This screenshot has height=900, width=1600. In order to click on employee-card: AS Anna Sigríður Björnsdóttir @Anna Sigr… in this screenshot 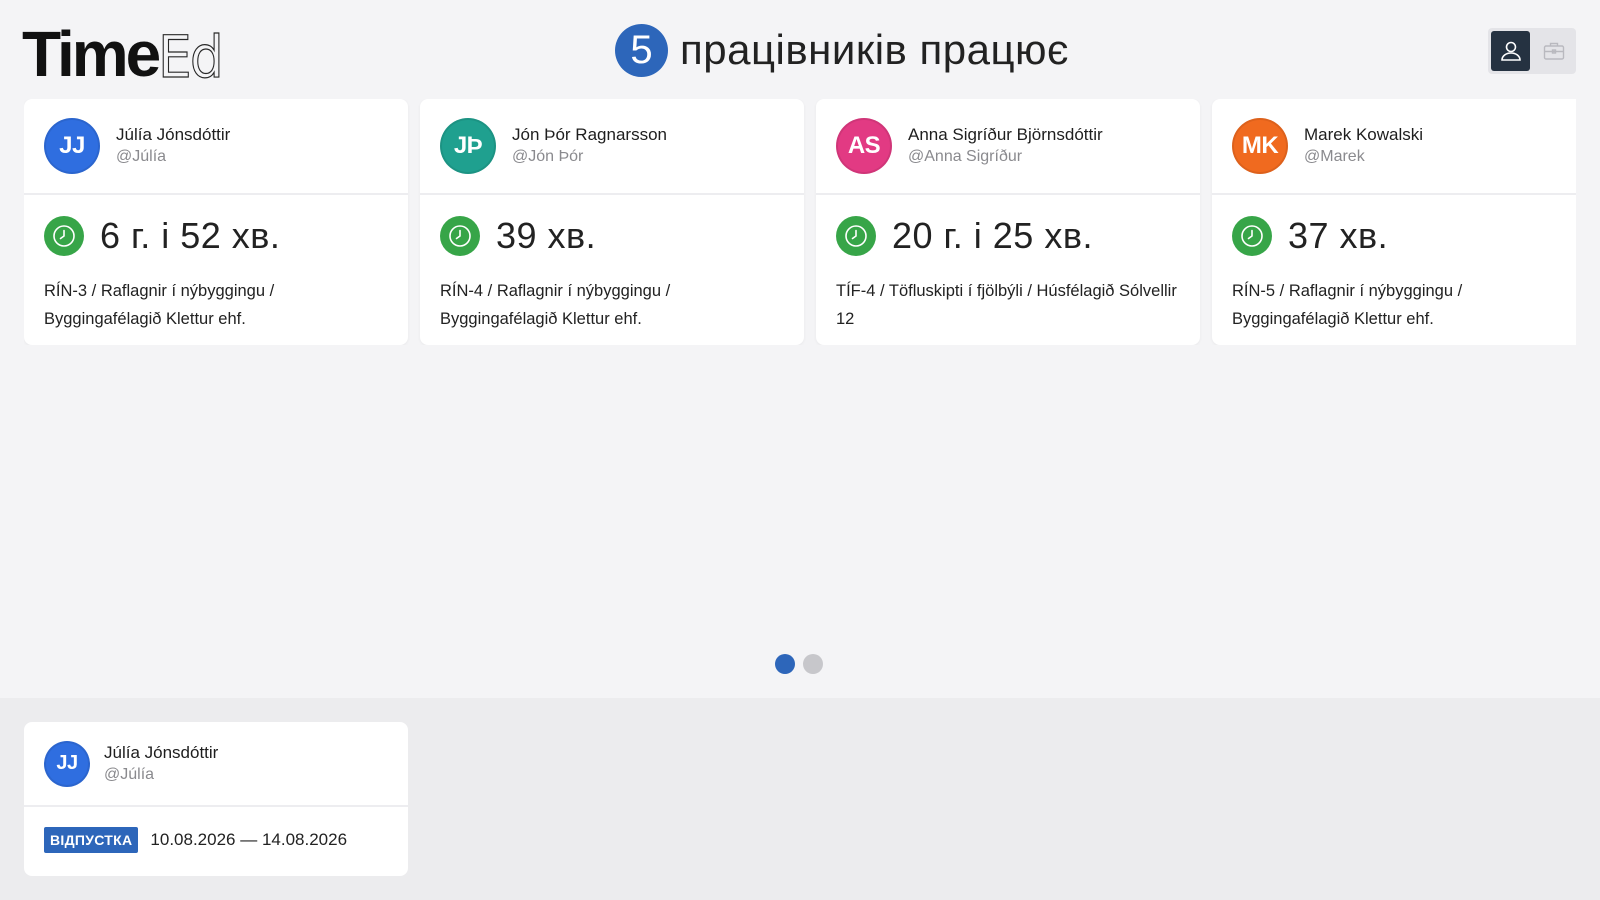, I will do `click(1008, 222)`.